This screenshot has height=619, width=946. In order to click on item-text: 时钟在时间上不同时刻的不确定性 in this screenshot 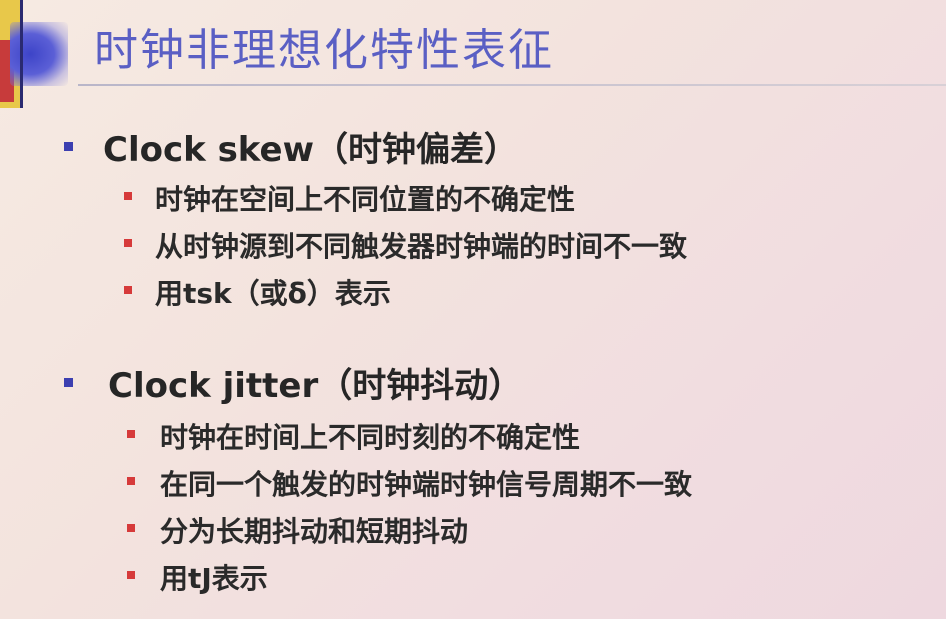, I will do `click(370, 437)`.